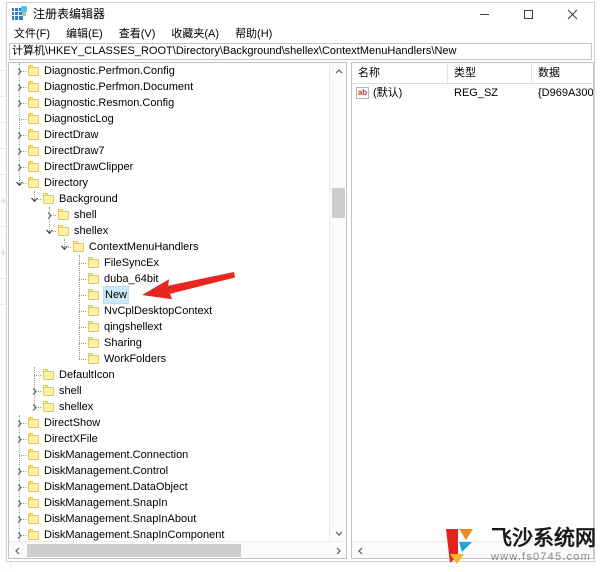 The image size is (600, 572). What do you see at coordinates (169, 487) in the screenshot?
I see `tree-item: DiskManagement.DataObject` at bounding box center [169, 487].